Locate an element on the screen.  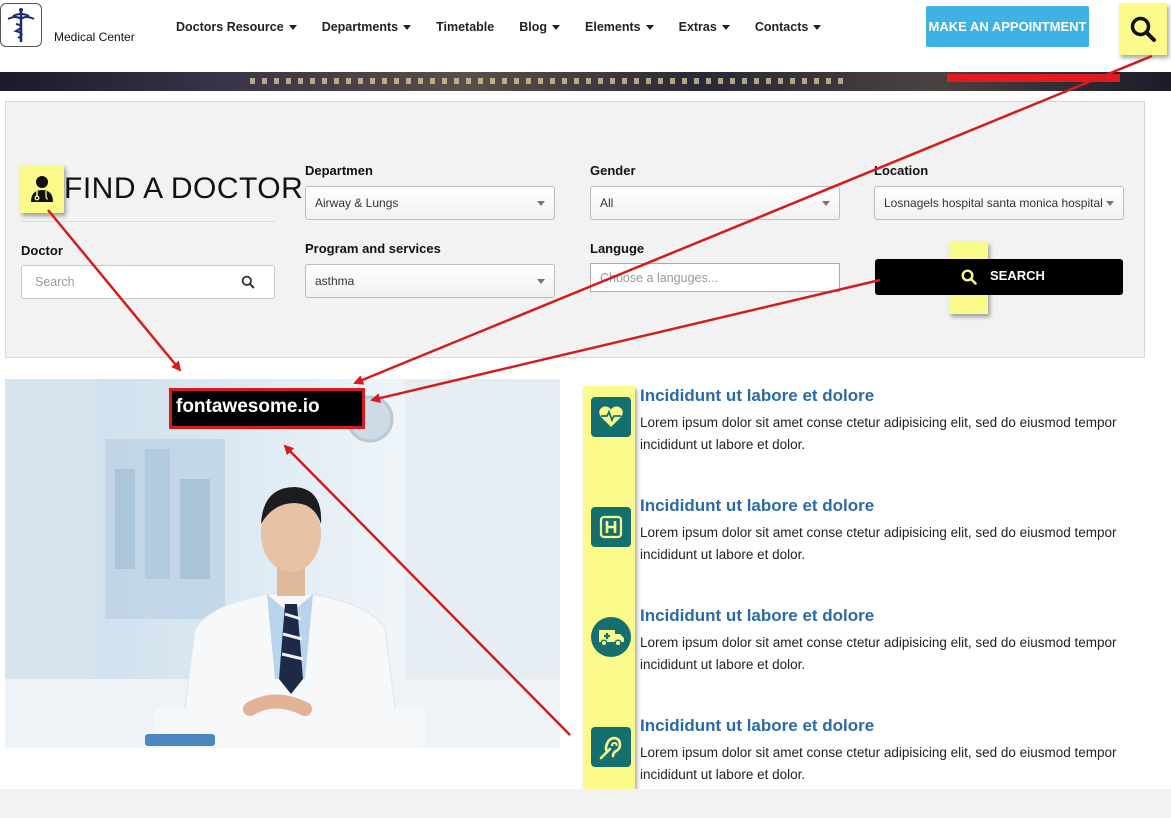
program-label: Program and services is located at coordinates (373, 248).